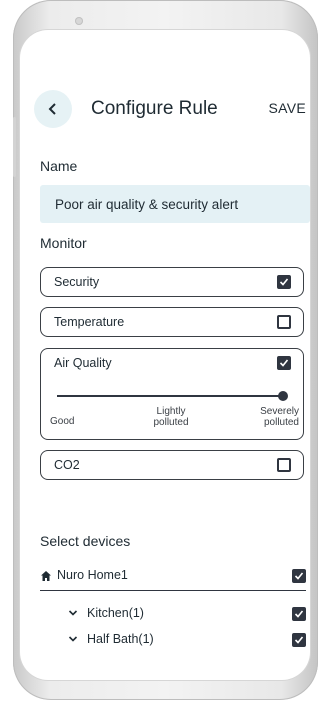 The image size is (335, 703). Describe the element at coordinates (115, 613) in the screenshot. I see `room-label: Kitchen(1)` at that location.